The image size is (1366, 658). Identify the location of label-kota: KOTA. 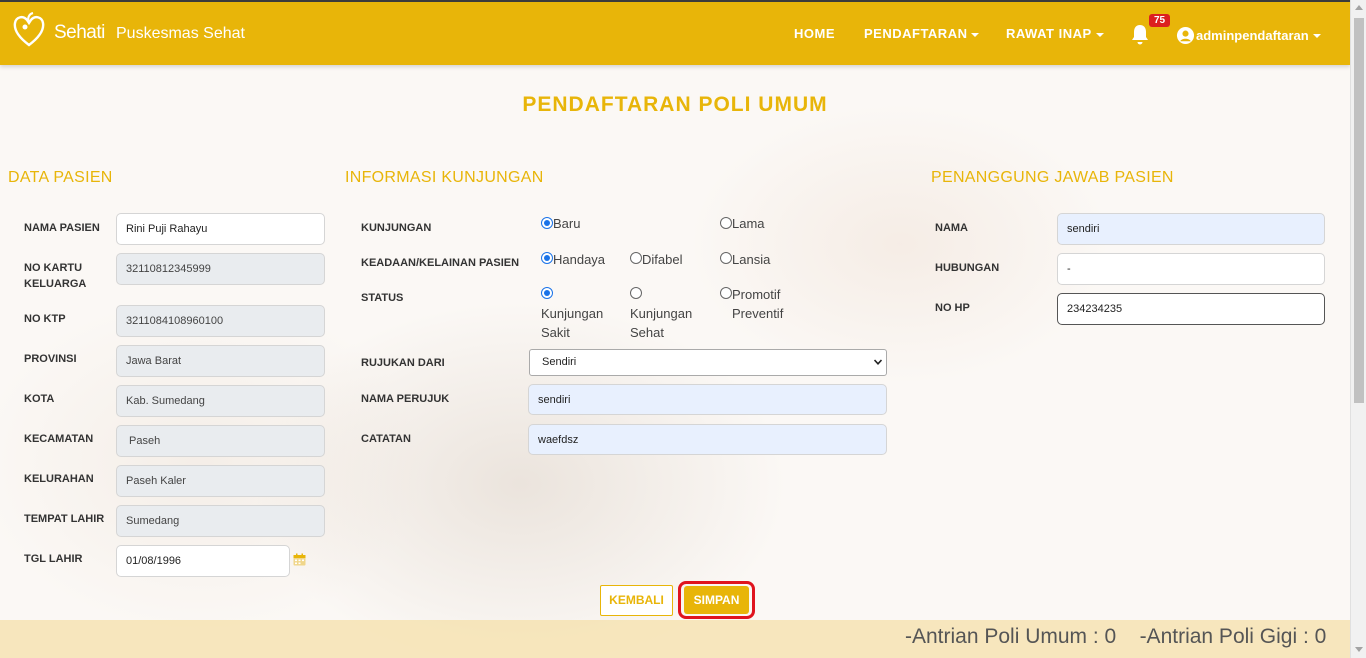
(39, 399).